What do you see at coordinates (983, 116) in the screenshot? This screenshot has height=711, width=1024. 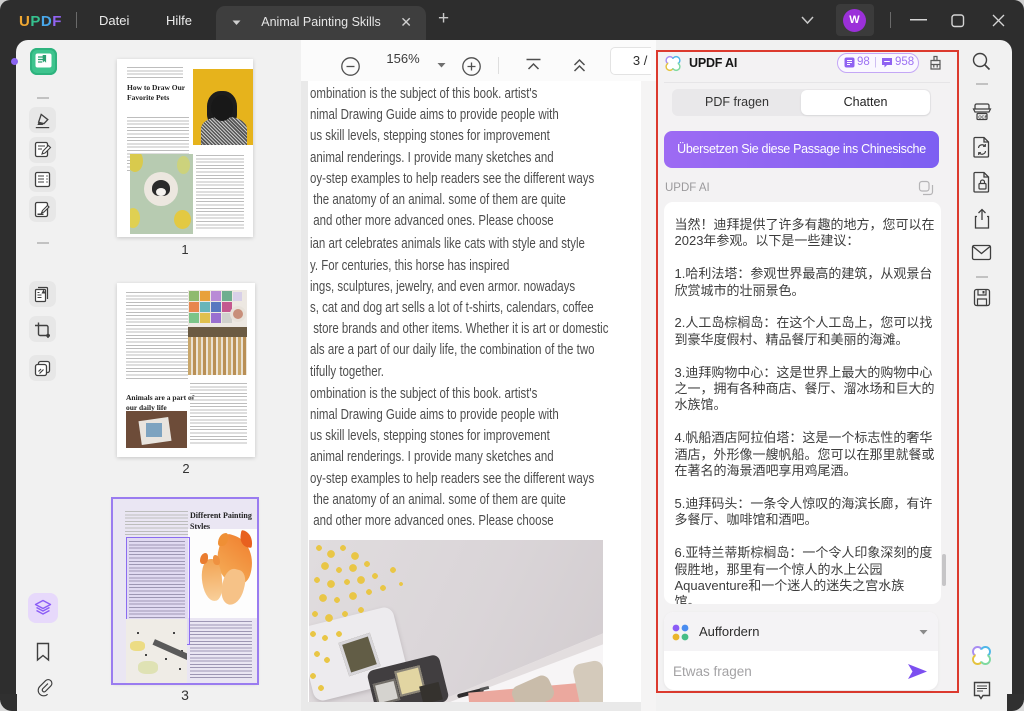 I see `svg-text: OCR` at bounding box center [983, 116].